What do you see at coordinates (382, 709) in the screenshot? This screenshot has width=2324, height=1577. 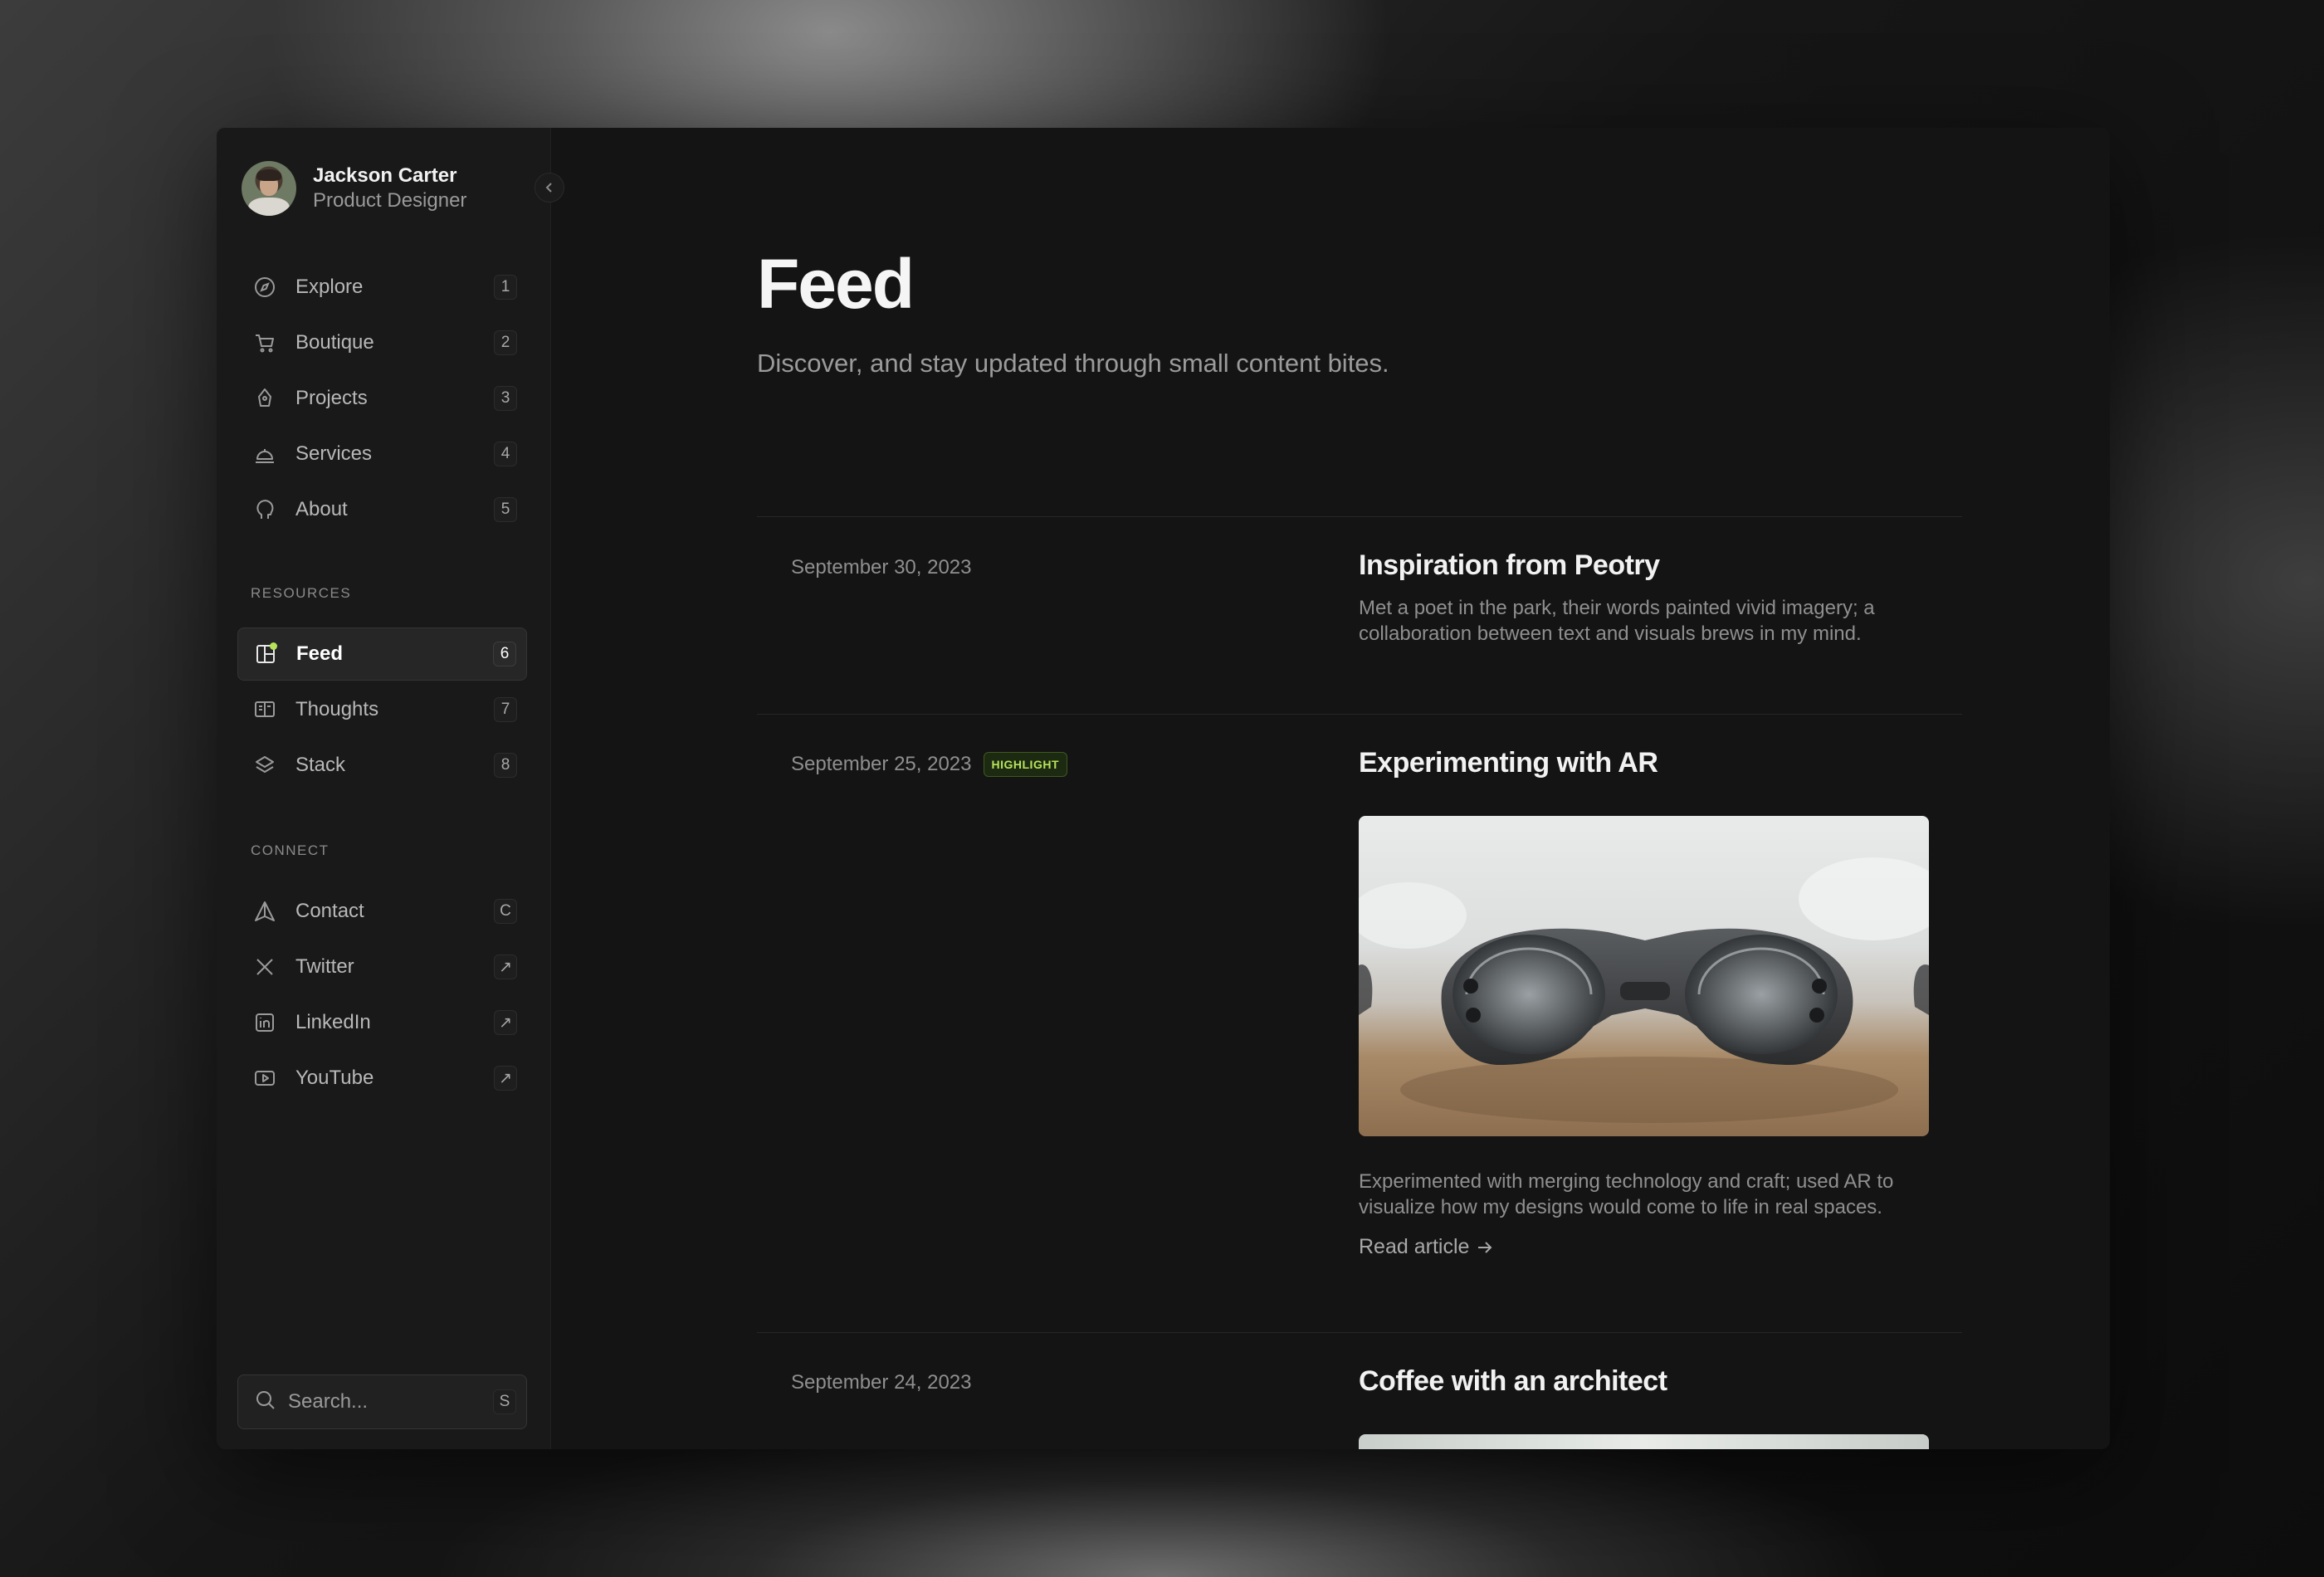 I see `sidebar-item-thoughts: Thoughts 7` at bounding box center [382, 709].